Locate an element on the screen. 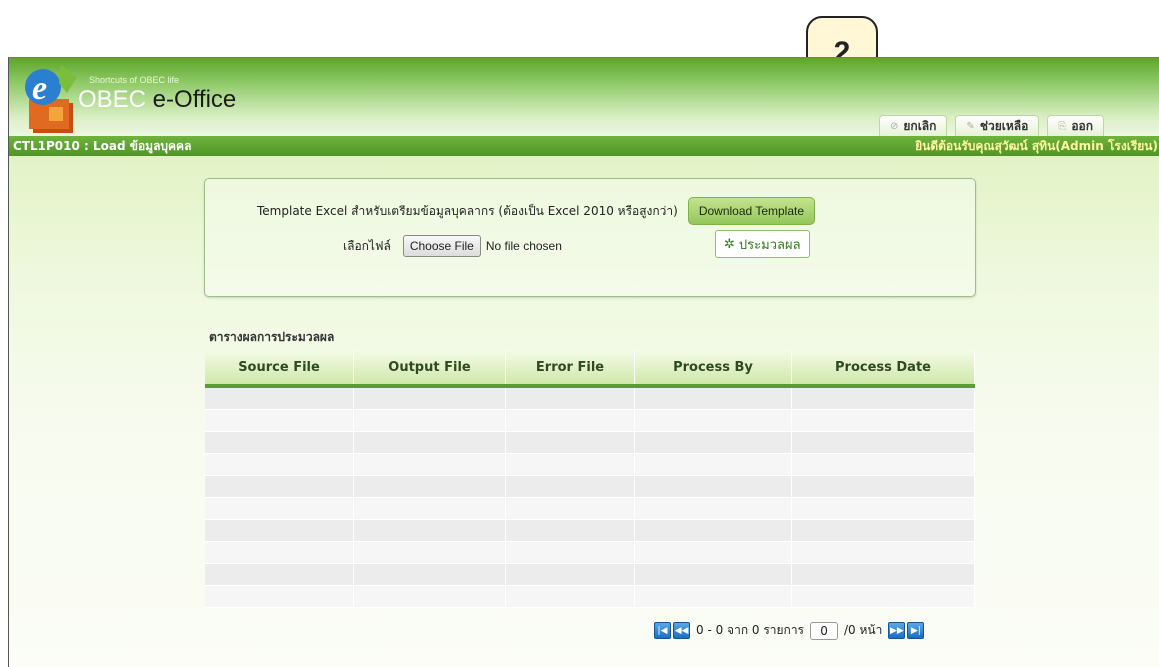 The height and width of the screenshot is (667, 1159). gear-icon: ✲ is located at coordinates (729, 244).